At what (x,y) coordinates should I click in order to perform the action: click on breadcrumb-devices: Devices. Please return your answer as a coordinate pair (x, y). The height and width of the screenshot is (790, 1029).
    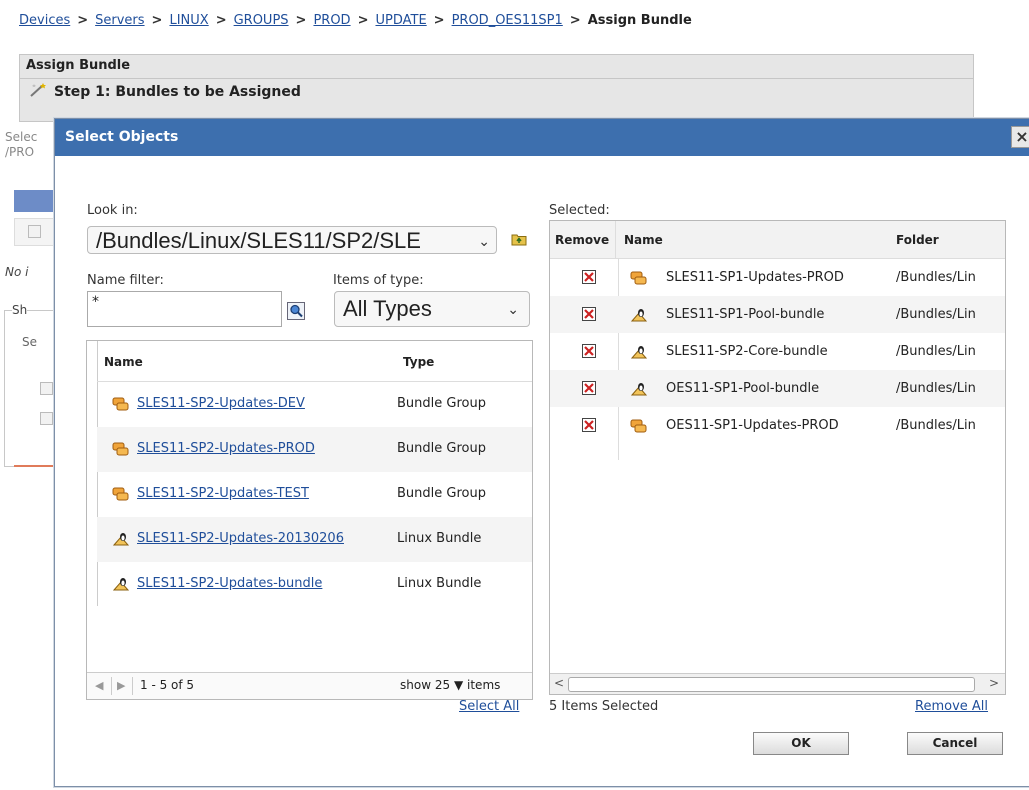
    Looking at the image, I should click on (44, 20).